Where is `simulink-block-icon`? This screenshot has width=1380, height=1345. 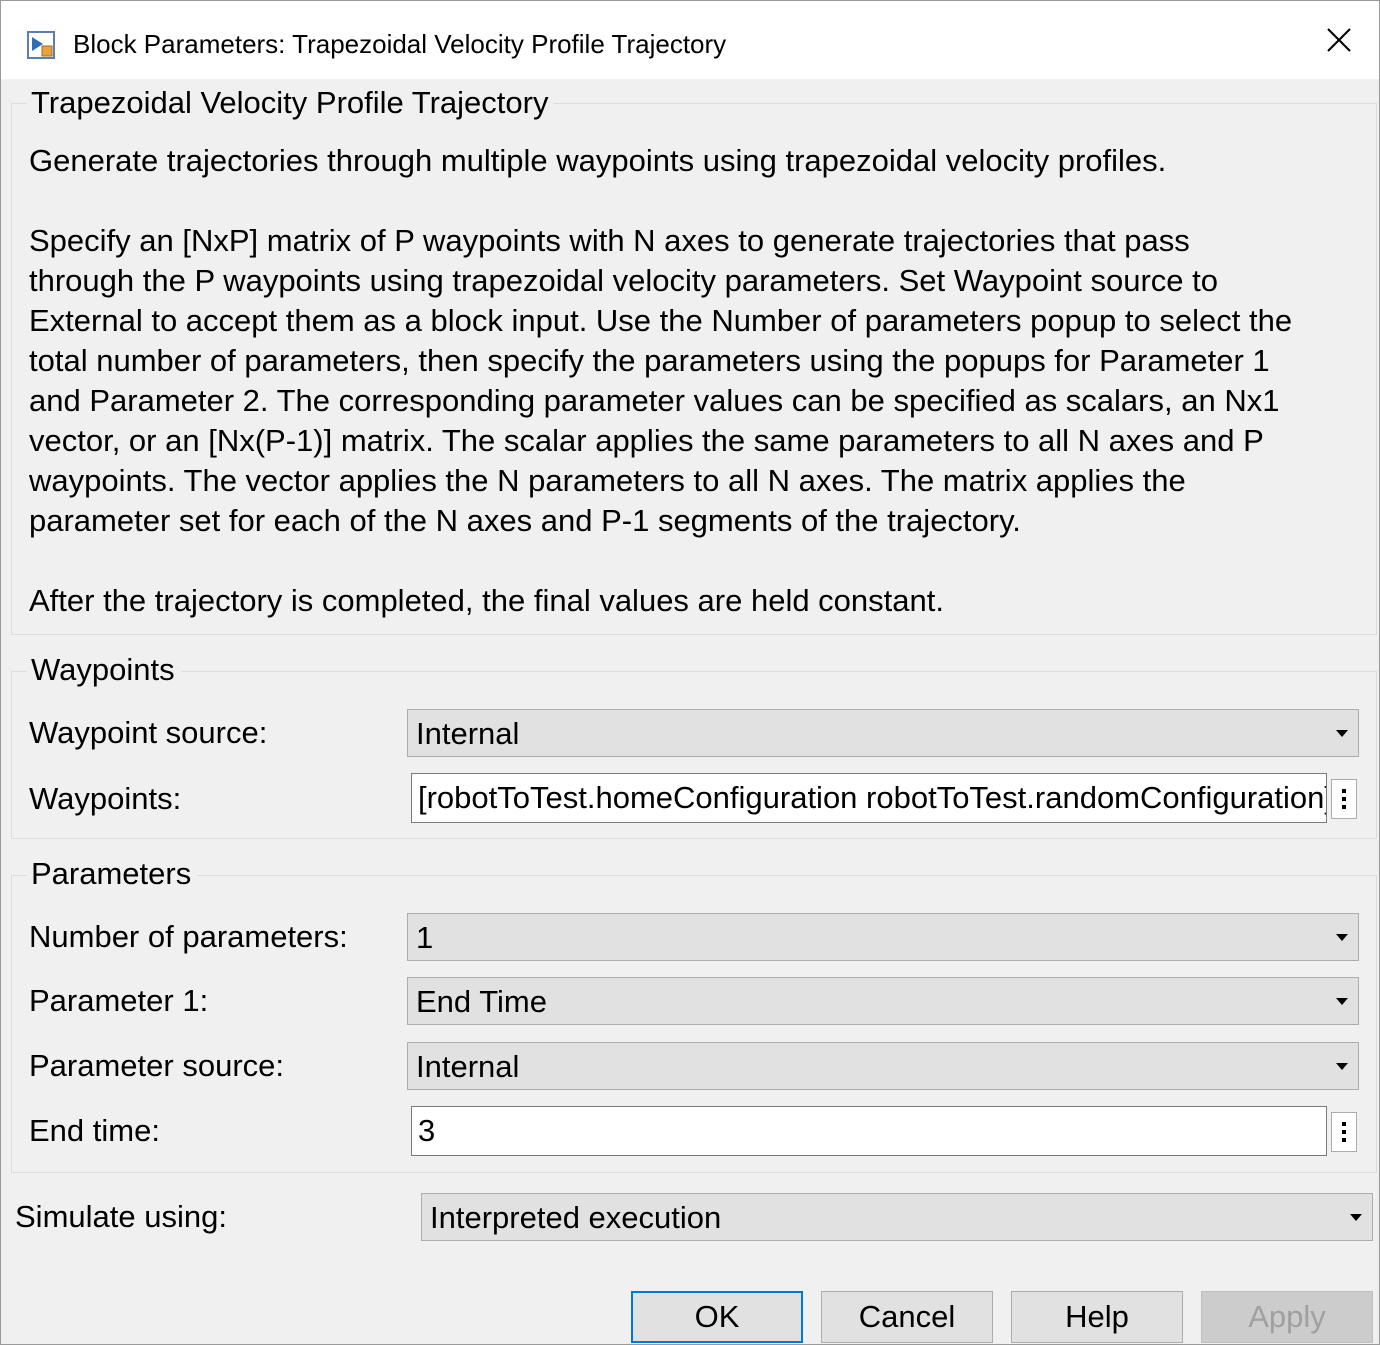
simulink-block-icon is located at coordinates (41, 45).